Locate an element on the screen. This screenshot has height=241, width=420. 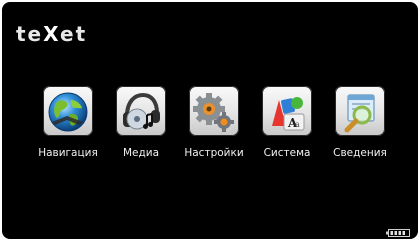
magnifier-window-icon is located at coordinates (360, 111).